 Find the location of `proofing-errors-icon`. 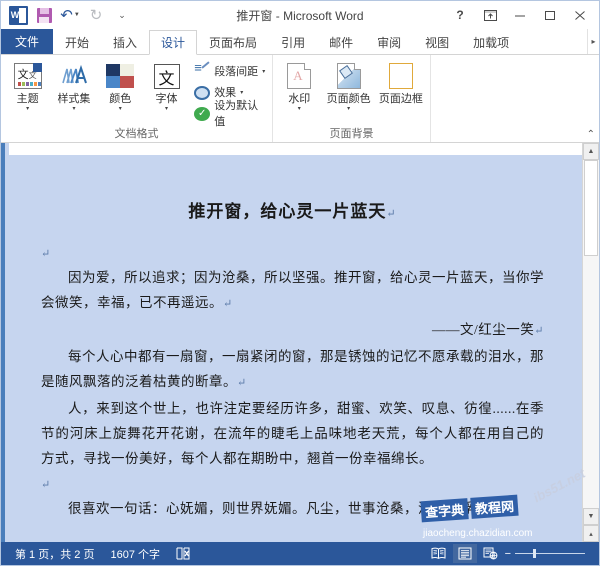

proofing-errors-icon is located at coordinates (183, 553).